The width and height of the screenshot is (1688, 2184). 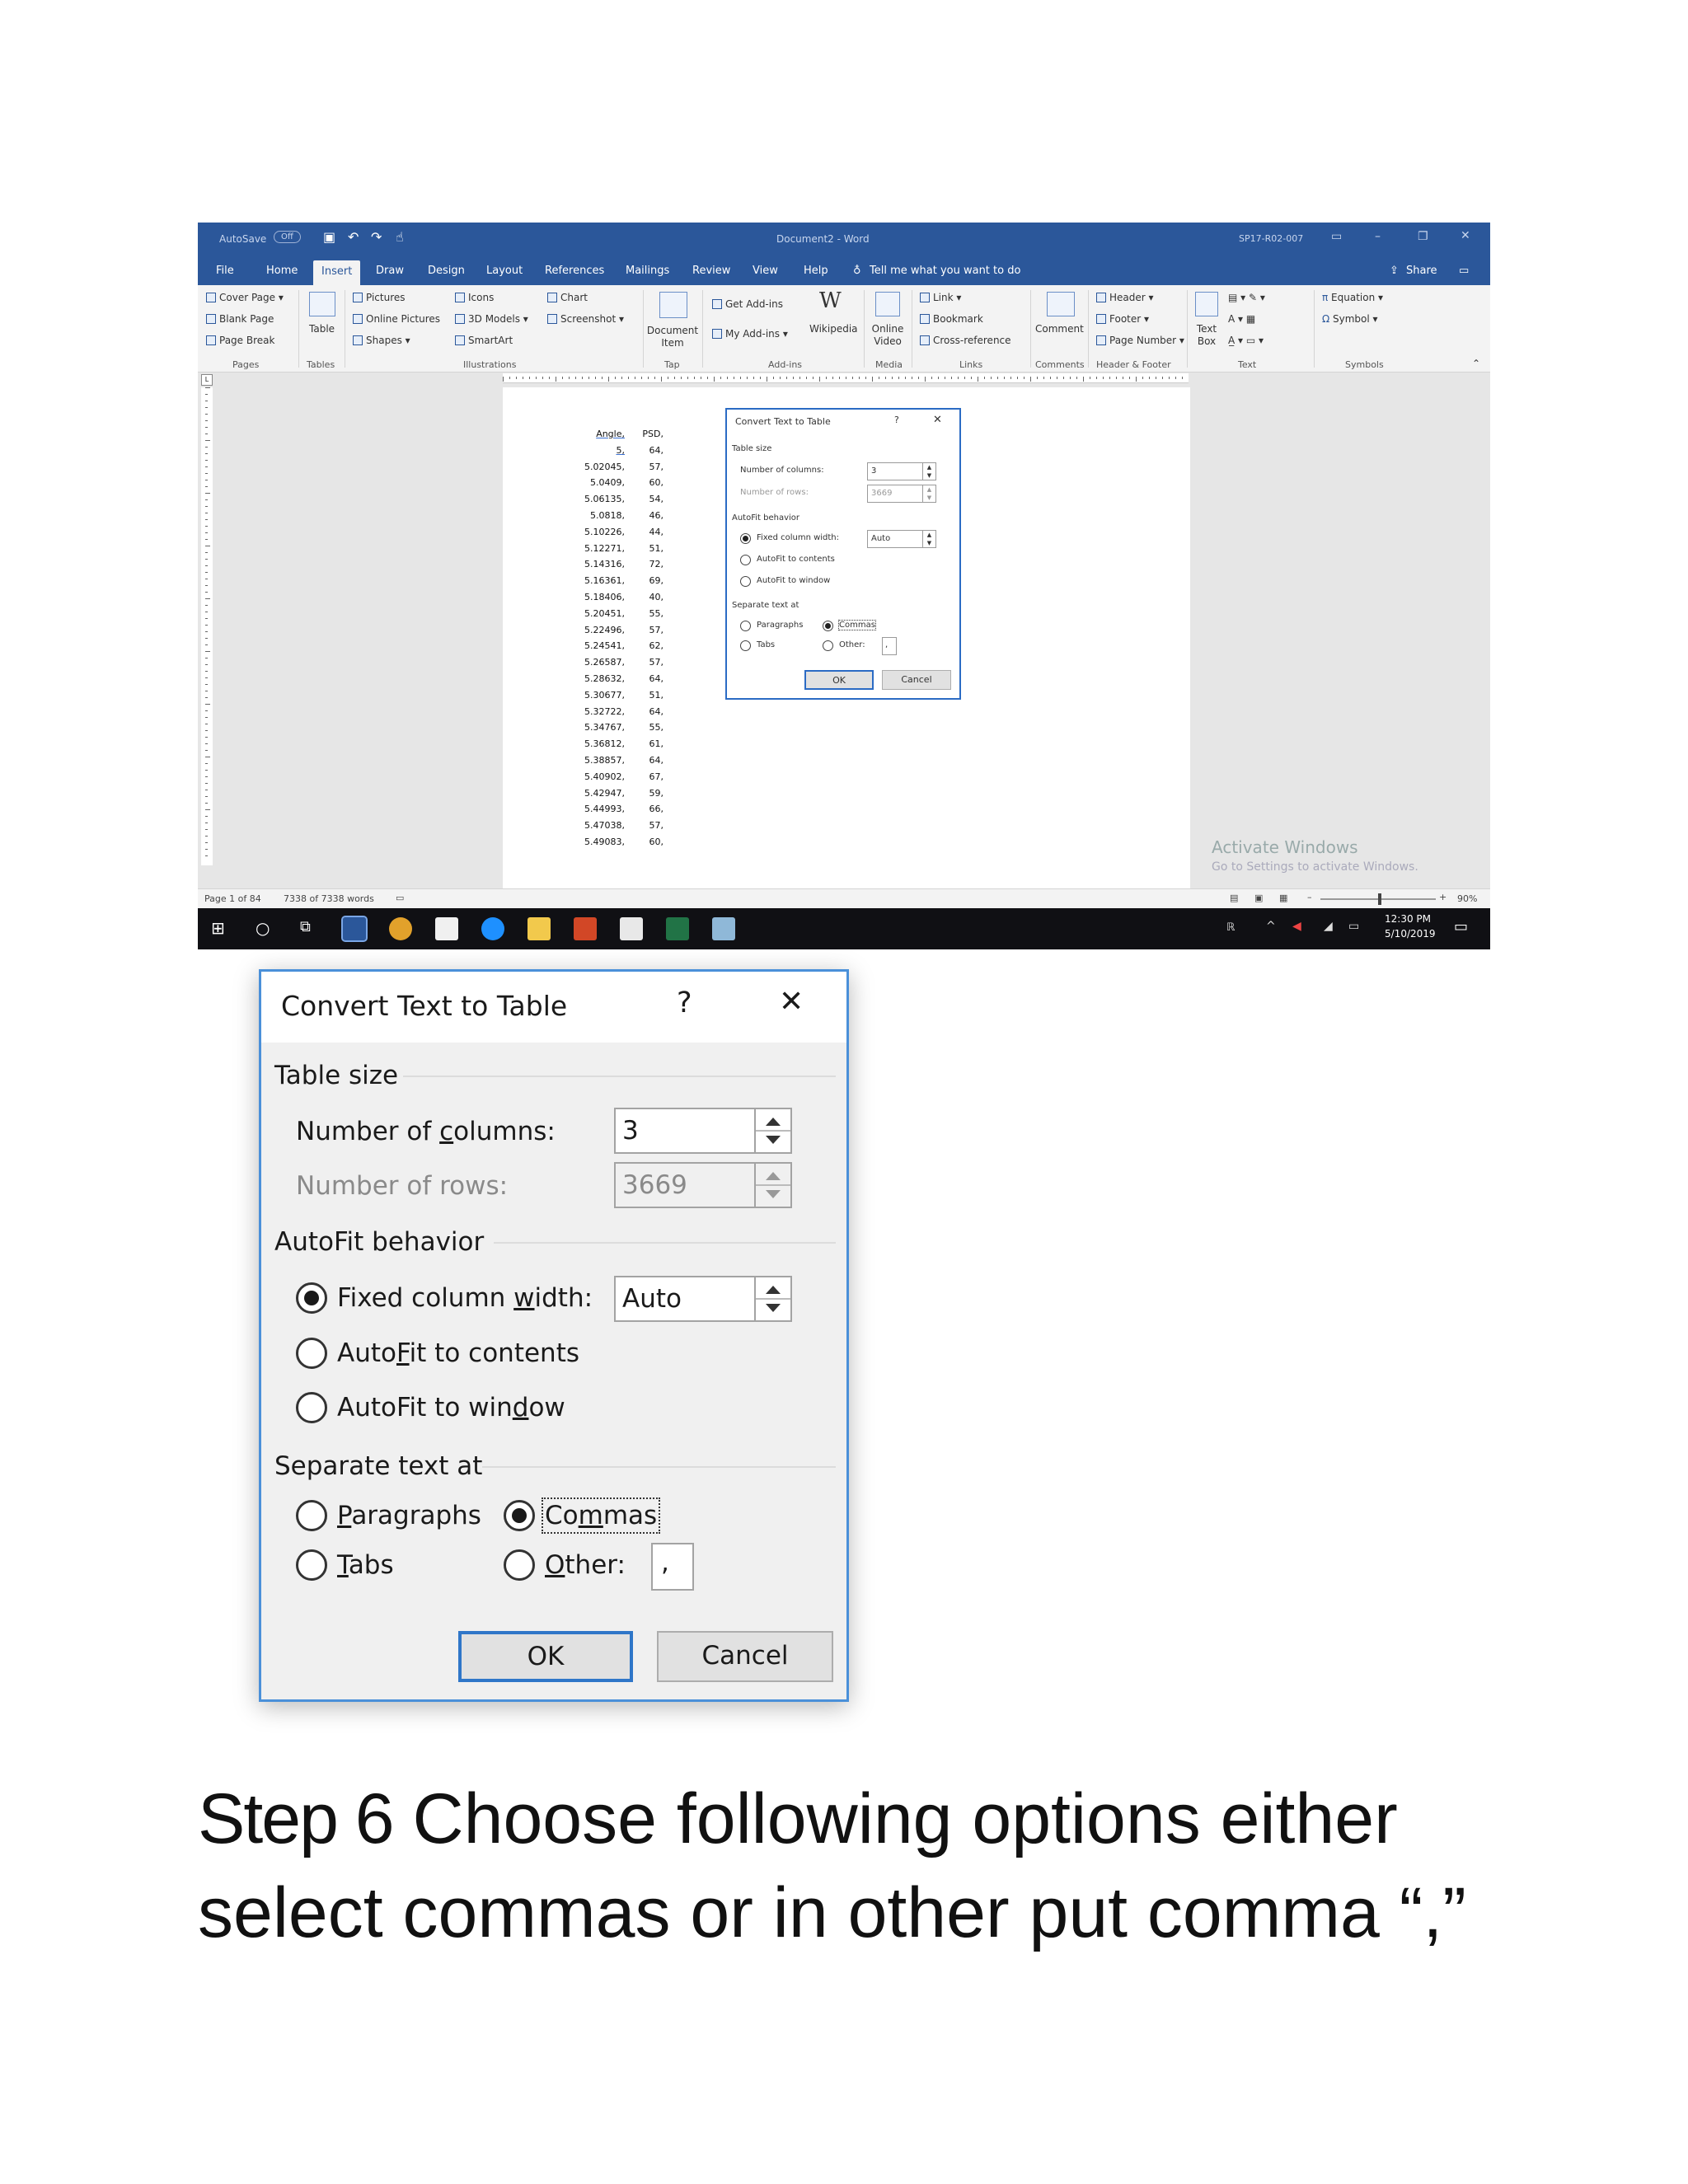 I want to click on clock-date: 5/10/2019, so click(x=1411, y=934).